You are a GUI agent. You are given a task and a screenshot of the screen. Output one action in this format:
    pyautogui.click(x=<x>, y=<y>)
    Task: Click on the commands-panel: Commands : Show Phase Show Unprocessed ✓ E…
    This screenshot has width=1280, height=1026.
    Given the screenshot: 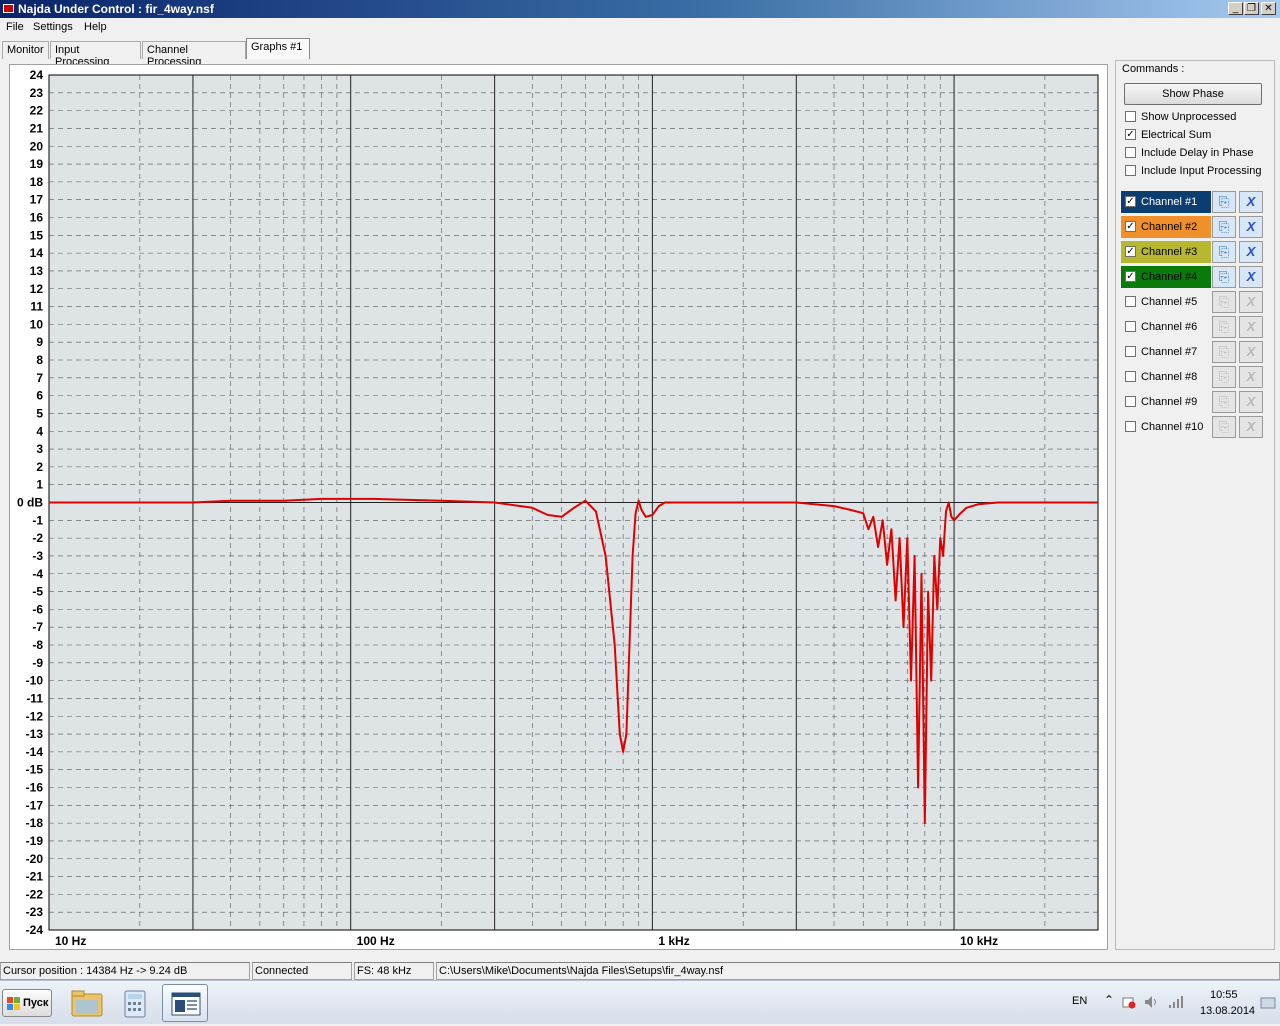 What is the action you would take?
    pyautogui.click(x=1195, y=505)
    